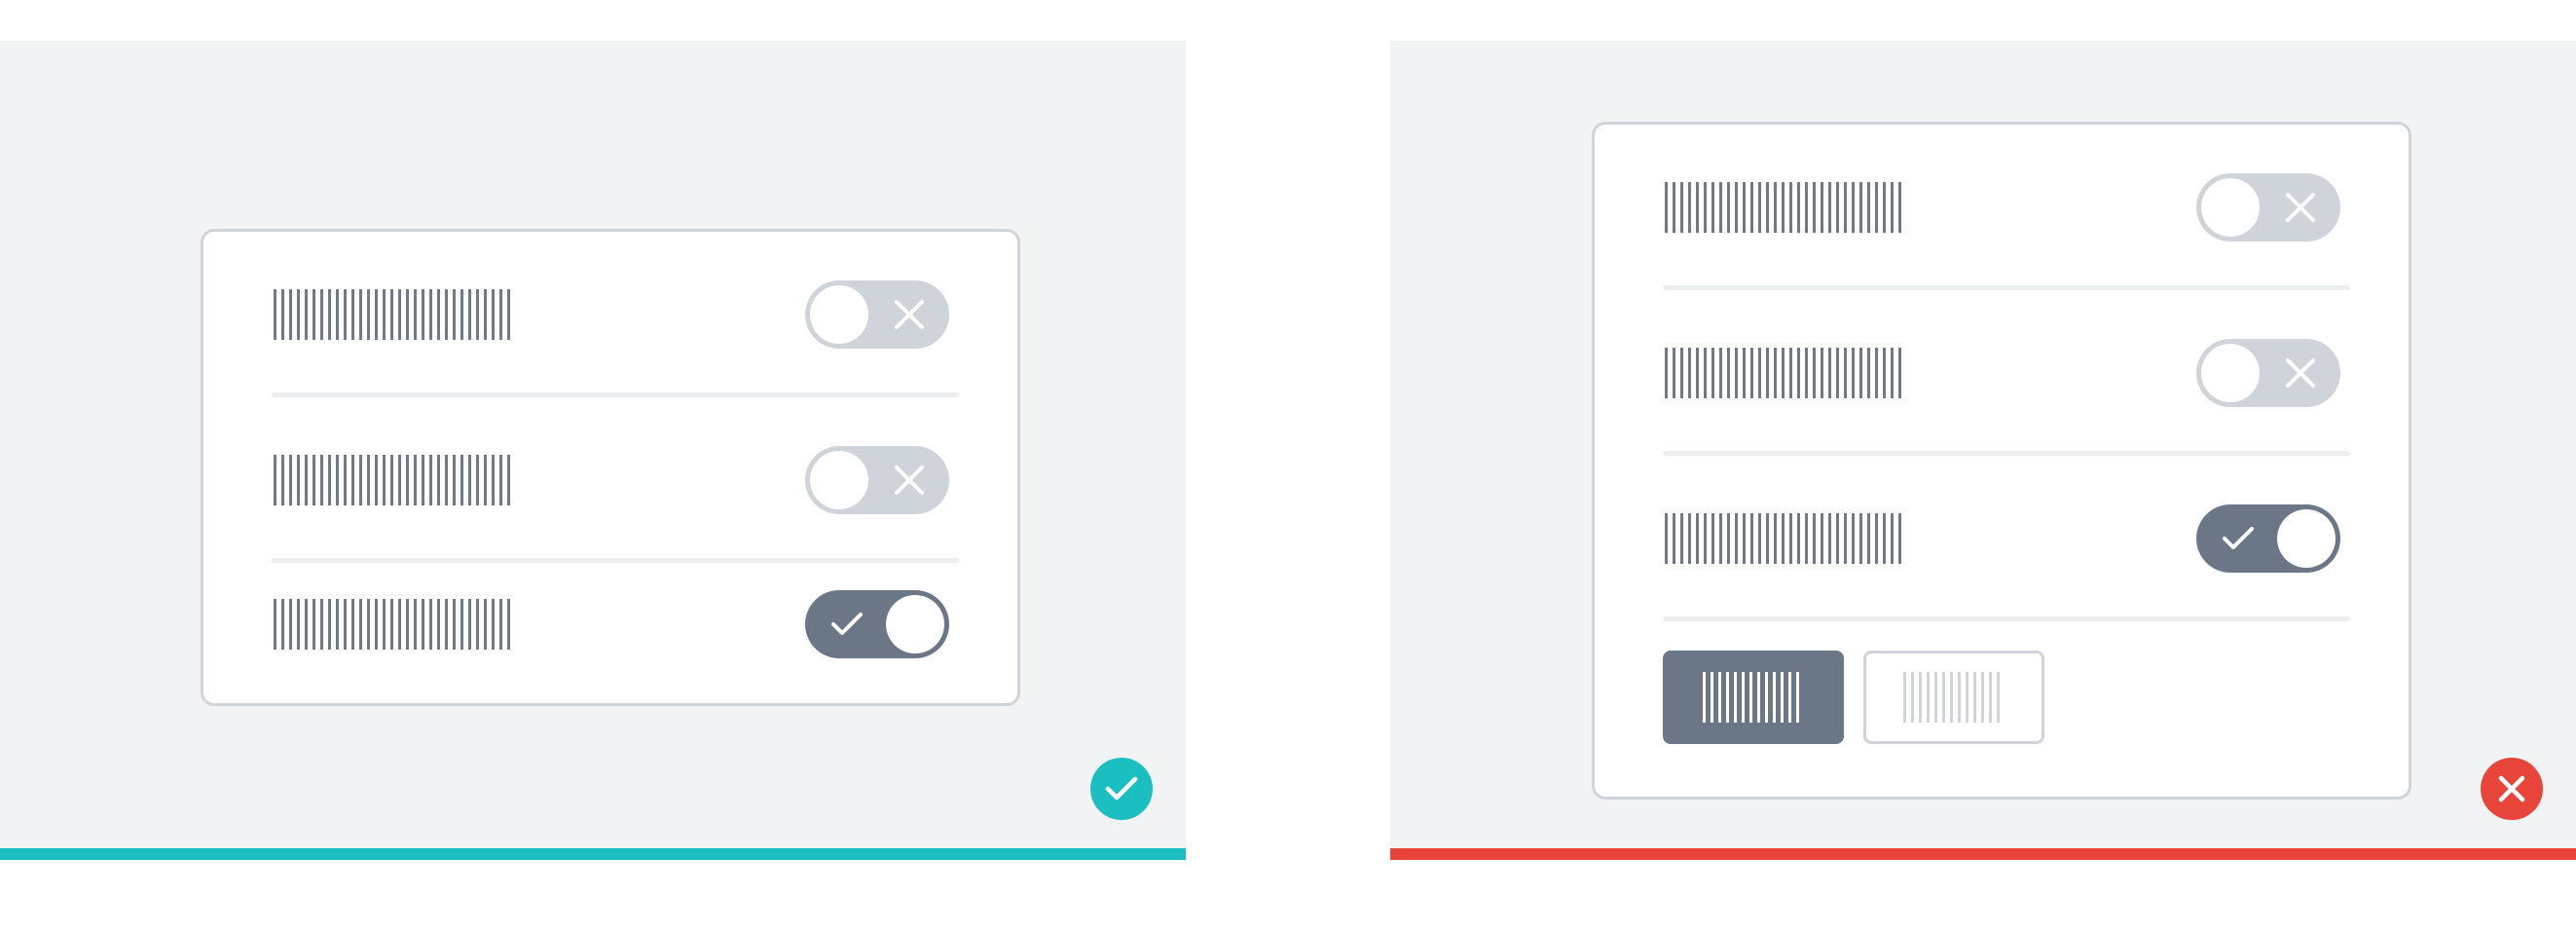 The height and width of the screenshot is (932, 2576). I want to click on incorrect-indicator-bar, so click(1983, 854).